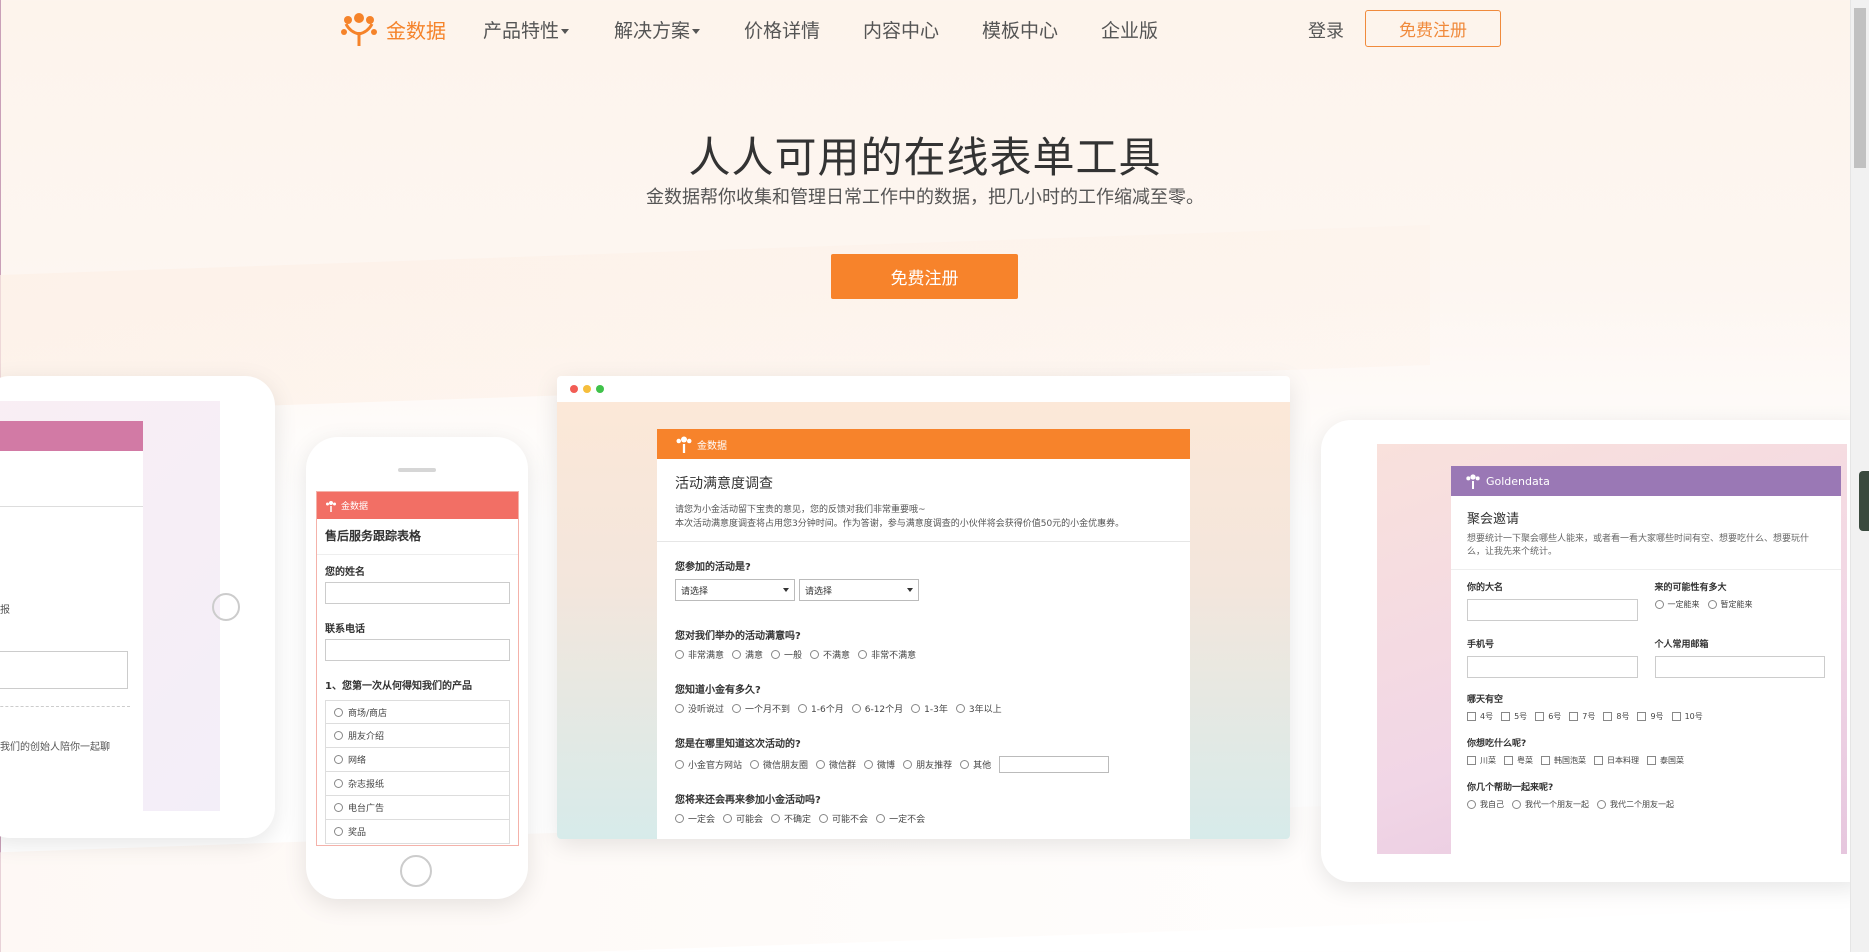 Image resolution: width=1869 pixels, height=952 pixels. What do you see at coordinates (715, 766) in the screenshot?
I see `option-label: 小金官方网站` at bounding box center [715, 766].